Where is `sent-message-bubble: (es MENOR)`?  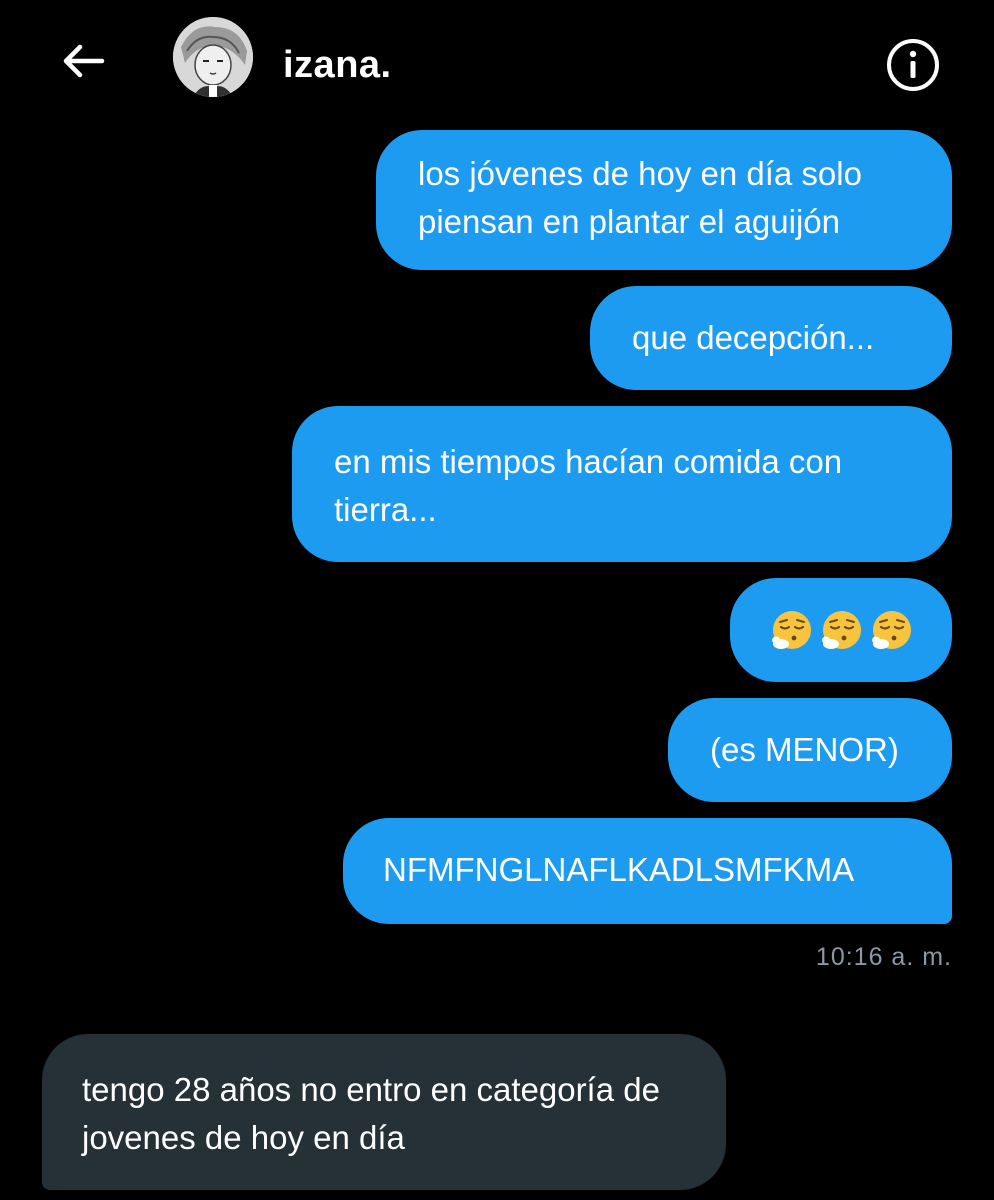 sent-message-bubble: (es MENOR) is located at coordinates (810, 750).